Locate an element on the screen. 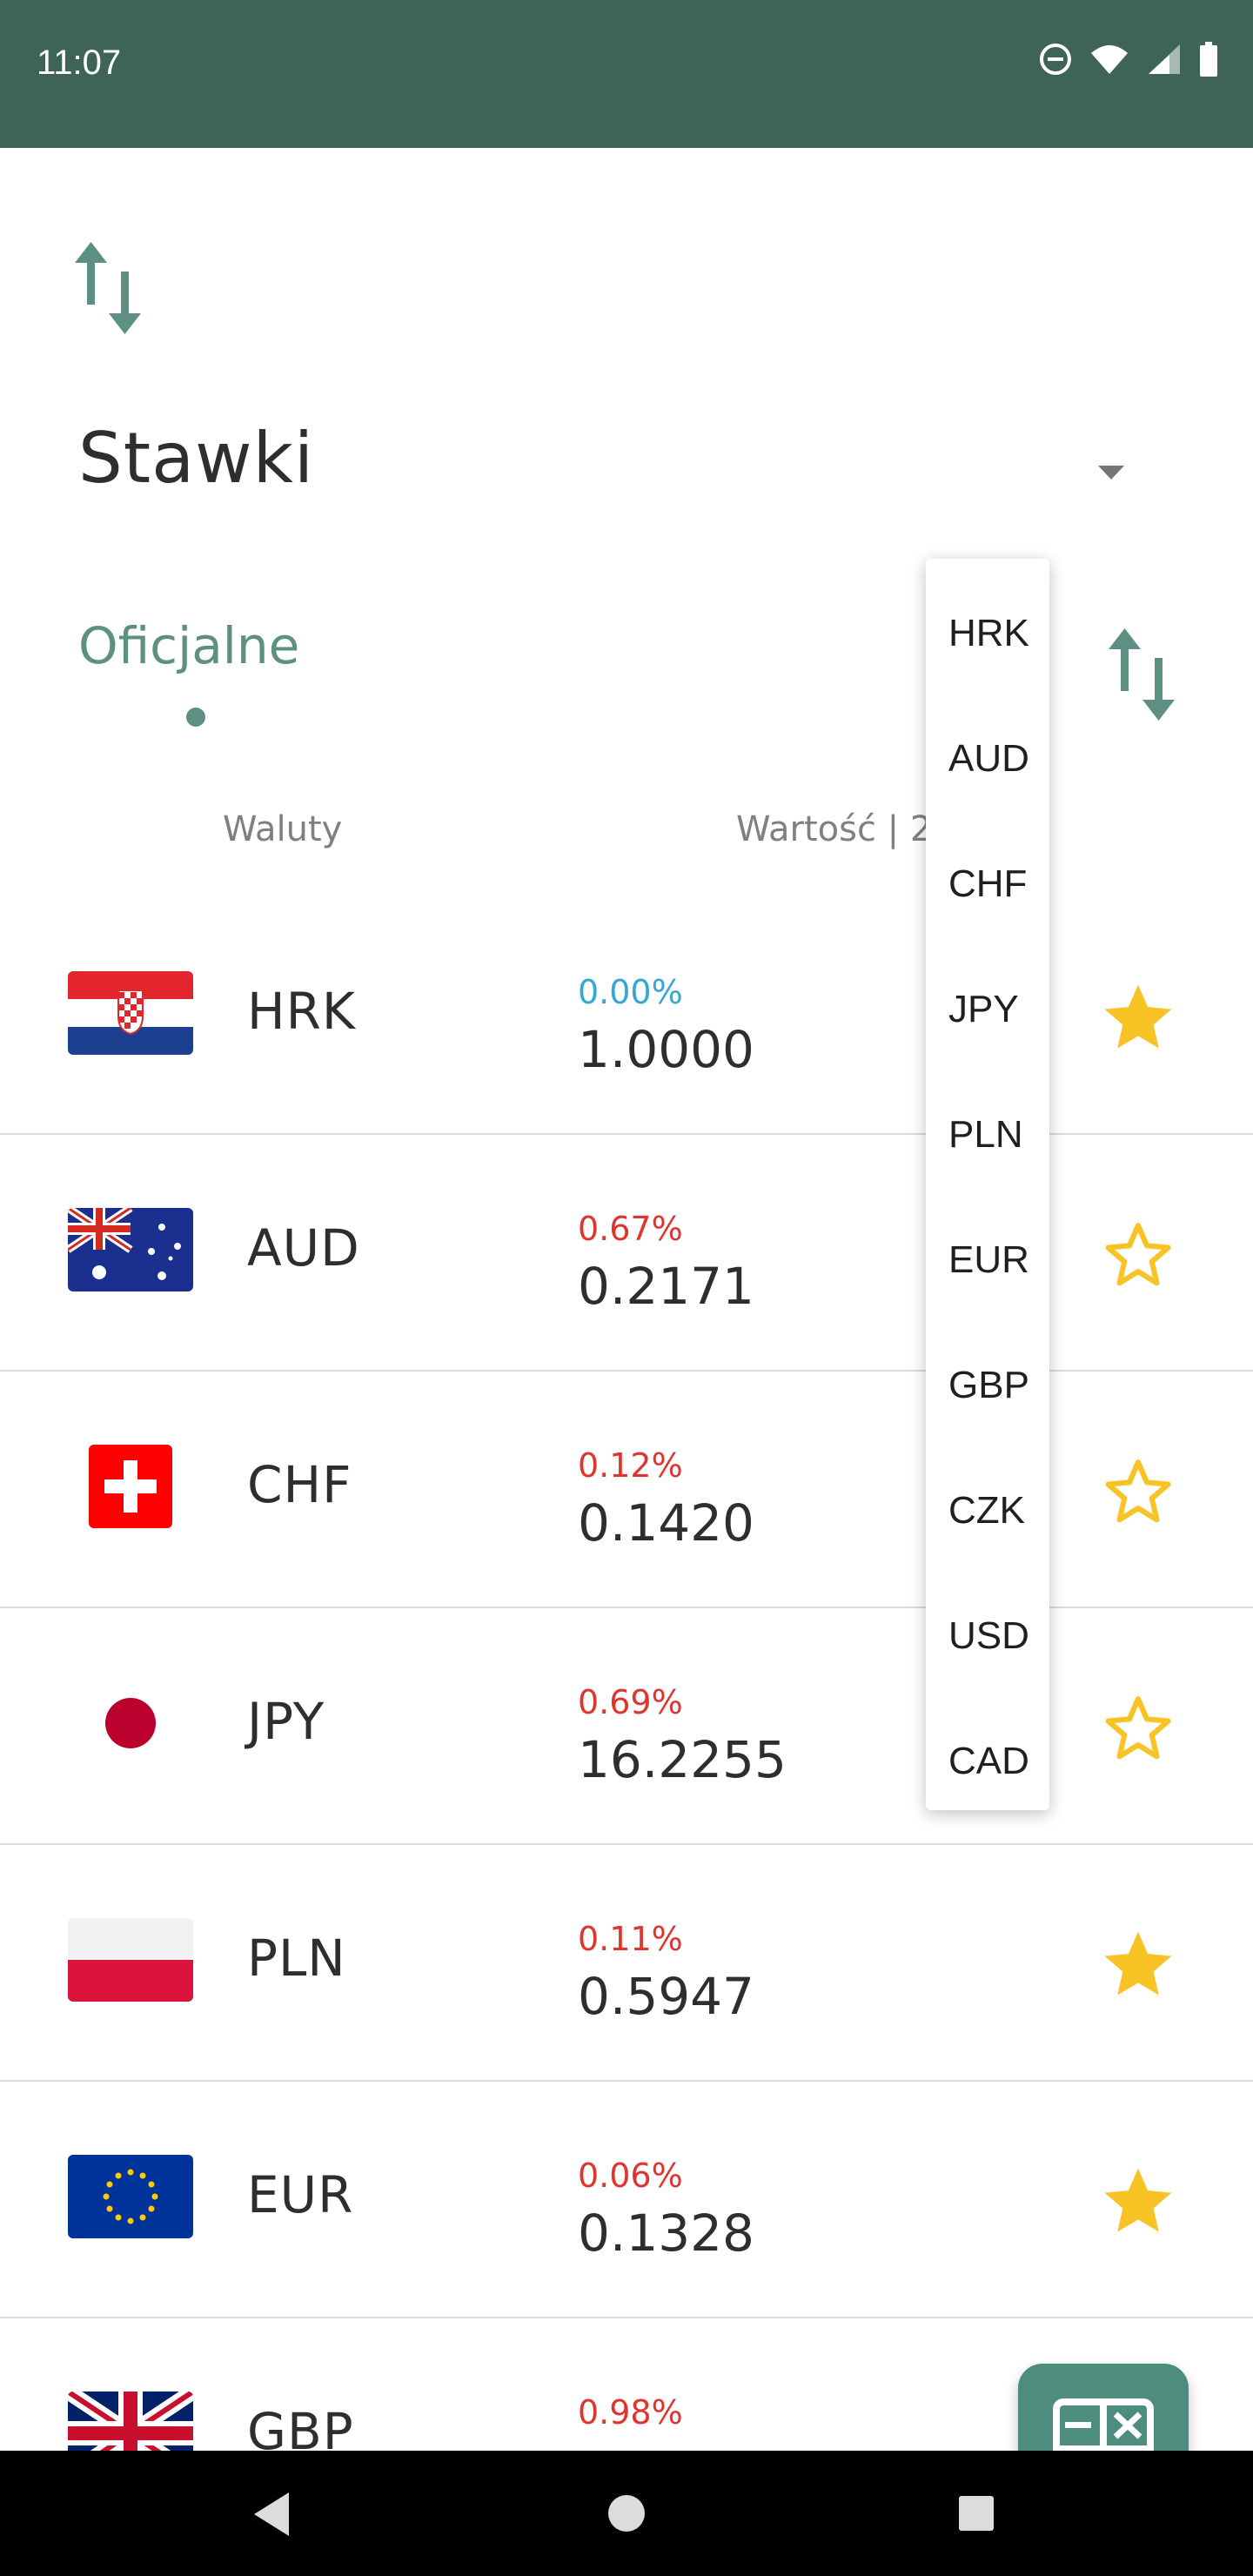 Image resolution: width=1253 pixels, height=2576 pixels. uk-flag is located at coordinates (130, 2421).